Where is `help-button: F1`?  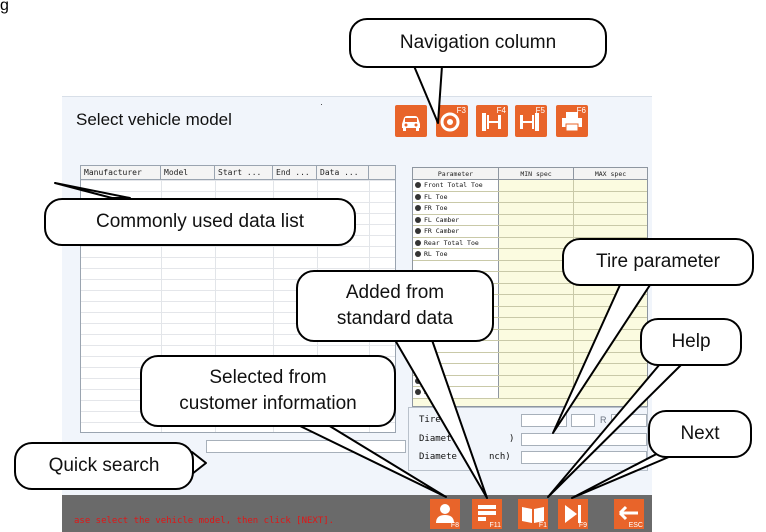
help-button: F1 is located at coordinates (533, 514).